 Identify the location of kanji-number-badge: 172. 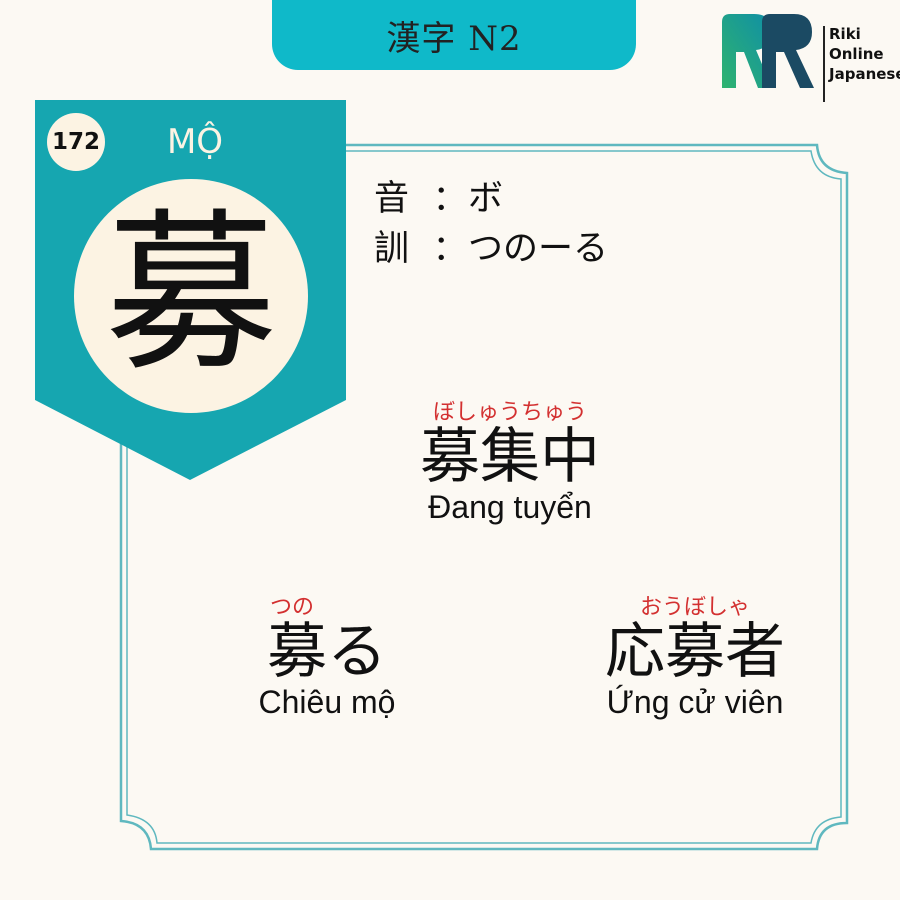
(76, 142).